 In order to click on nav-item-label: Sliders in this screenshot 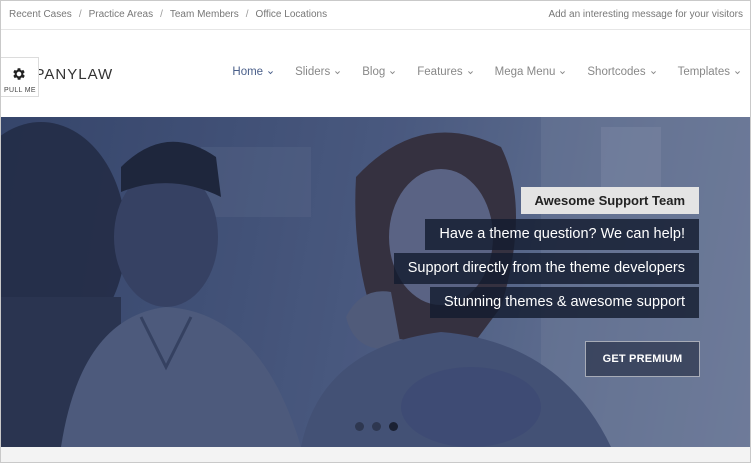, I will do `click(313, 72)`.